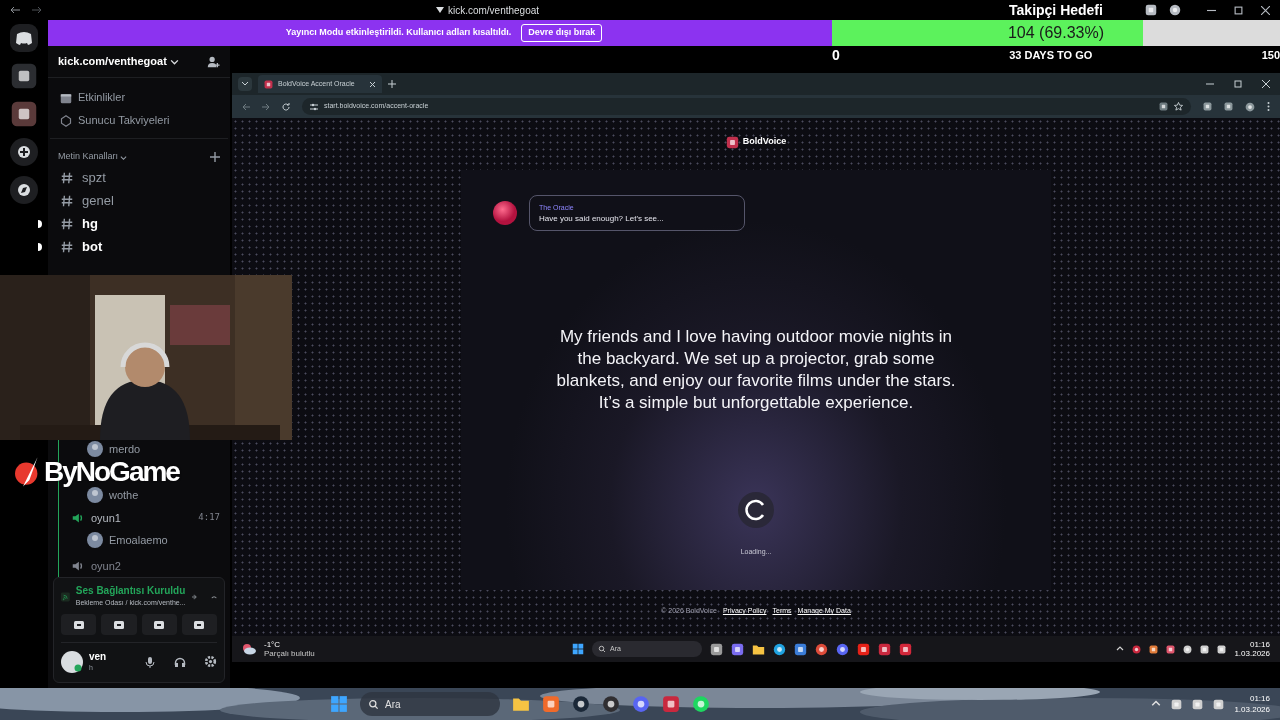  What do you see at coordinates (114, 449) in the screenshot?
I see `voice-user: merdo` at bounding box center [114, 449].